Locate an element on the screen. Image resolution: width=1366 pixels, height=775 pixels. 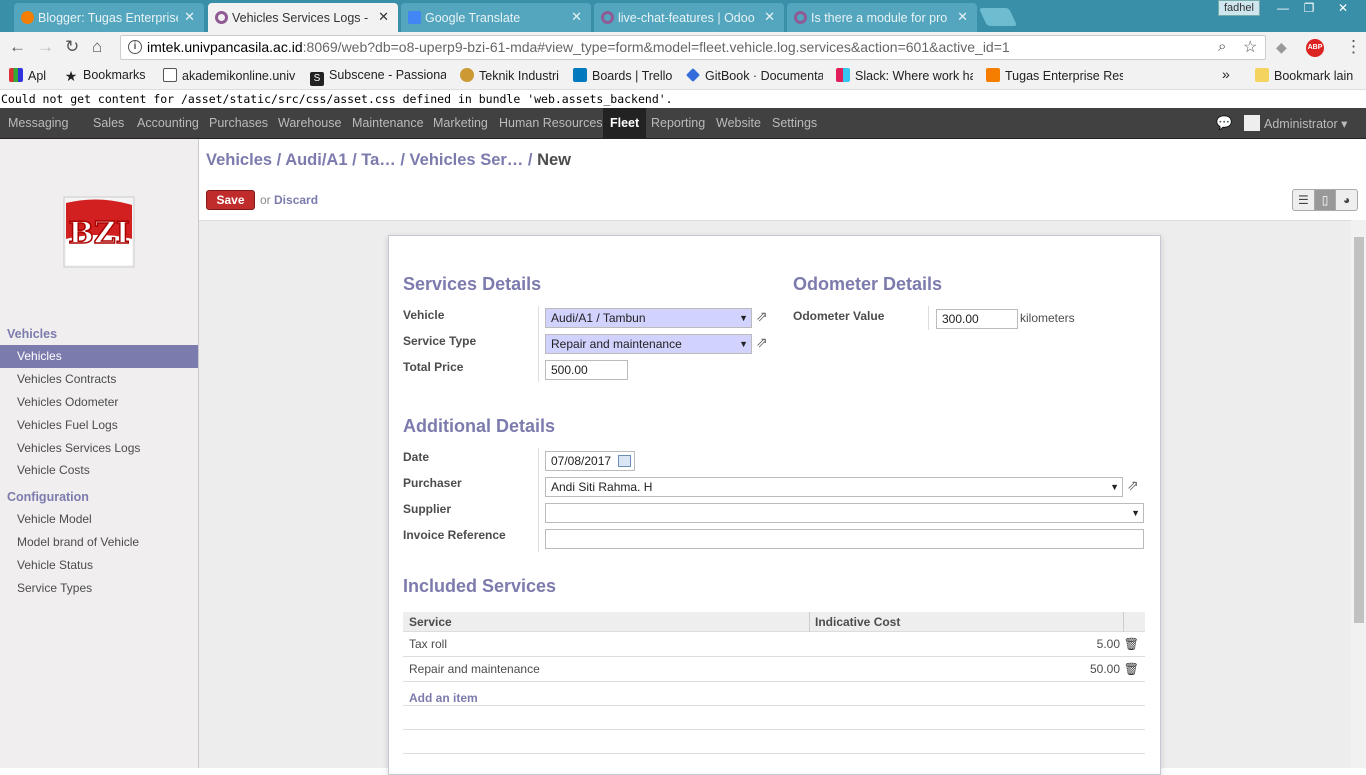
services-details-title: Services Details is located at coordinates (472, 284).